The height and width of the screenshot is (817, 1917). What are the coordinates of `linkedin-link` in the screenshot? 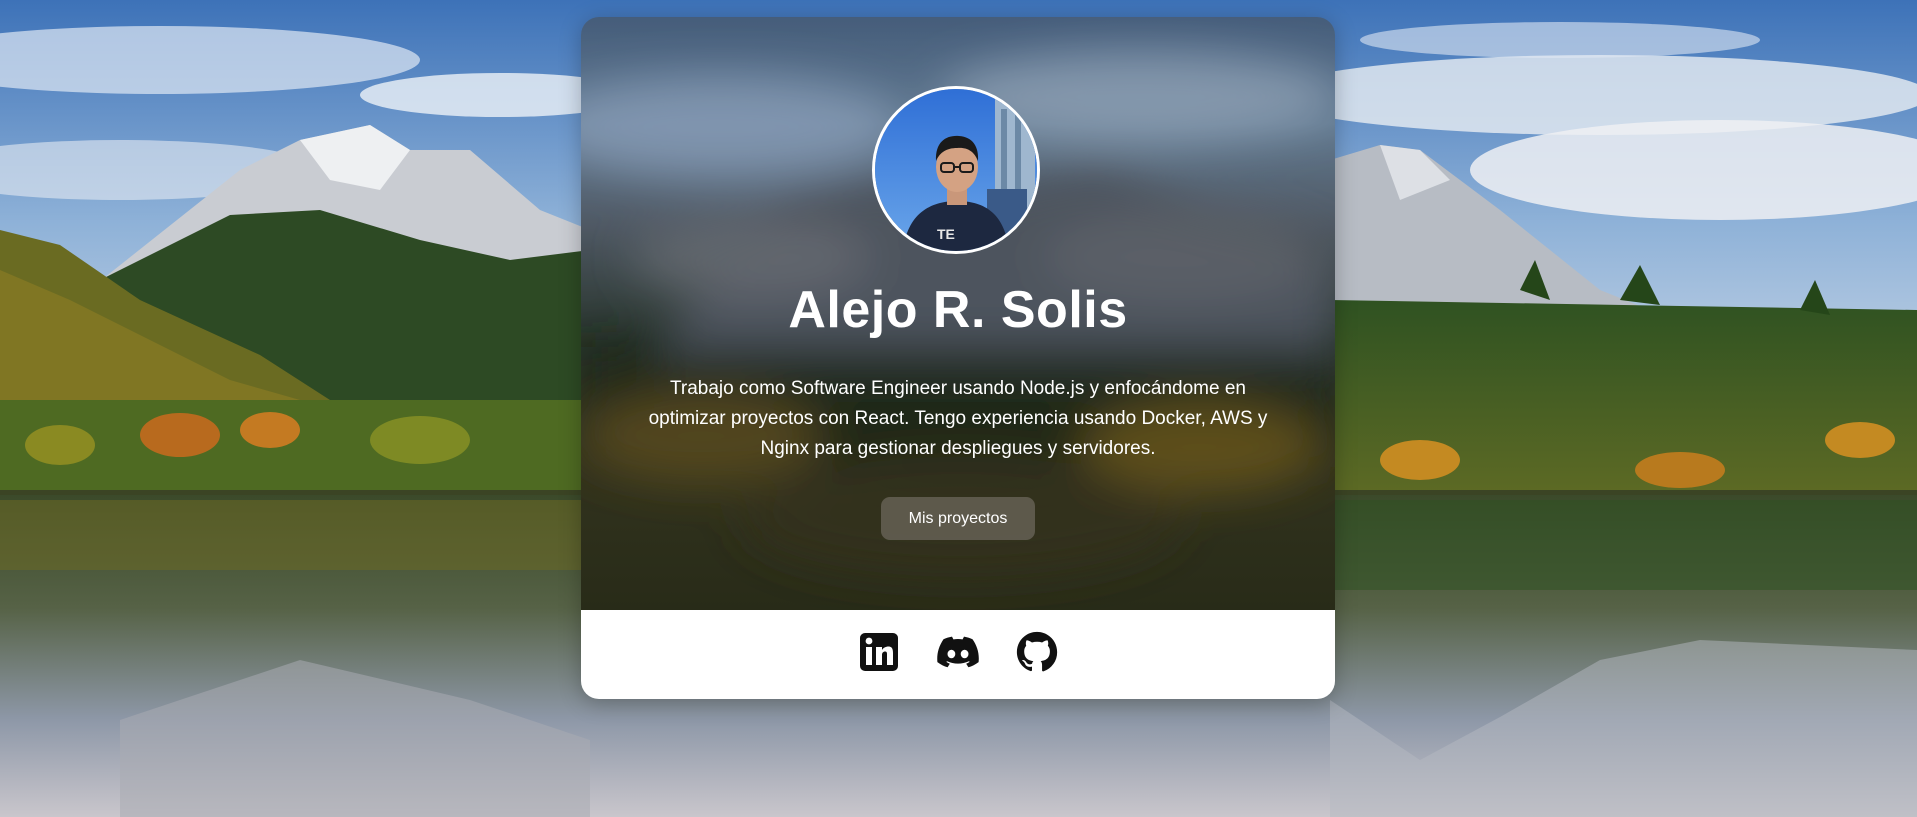 It's located at (879, 655).